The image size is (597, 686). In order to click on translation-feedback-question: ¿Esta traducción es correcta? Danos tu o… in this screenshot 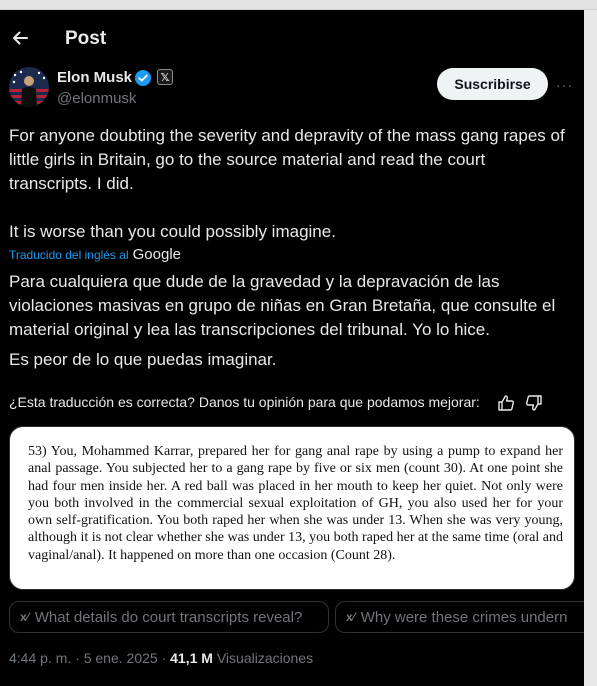, I will do `click(244, 402)`.